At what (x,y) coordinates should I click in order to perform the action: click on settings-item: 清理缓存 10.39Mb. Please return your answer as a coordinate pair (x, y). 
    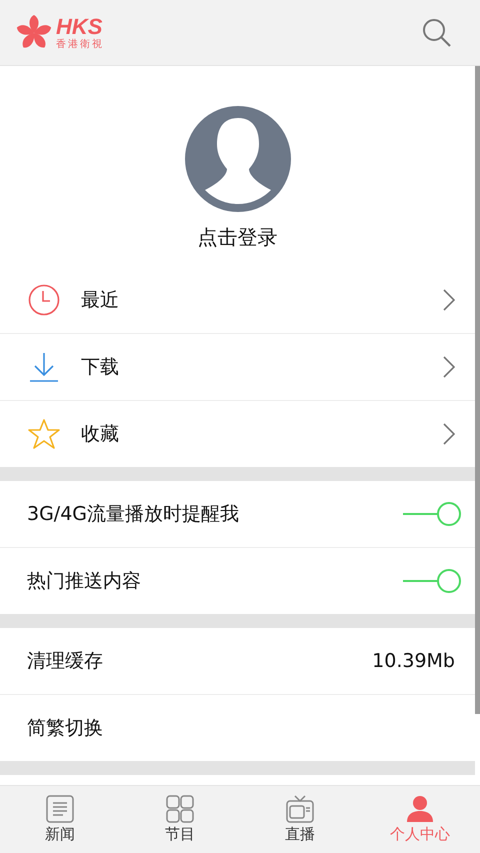
    Looking at the image, I should click on (237, 661).